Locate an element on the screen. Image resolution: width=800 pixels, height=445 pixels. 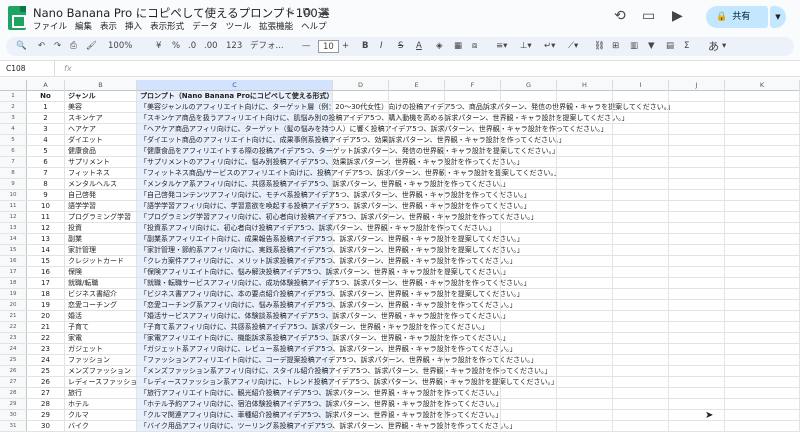
zoom-select: 100% is located at coordinates (120, 46).